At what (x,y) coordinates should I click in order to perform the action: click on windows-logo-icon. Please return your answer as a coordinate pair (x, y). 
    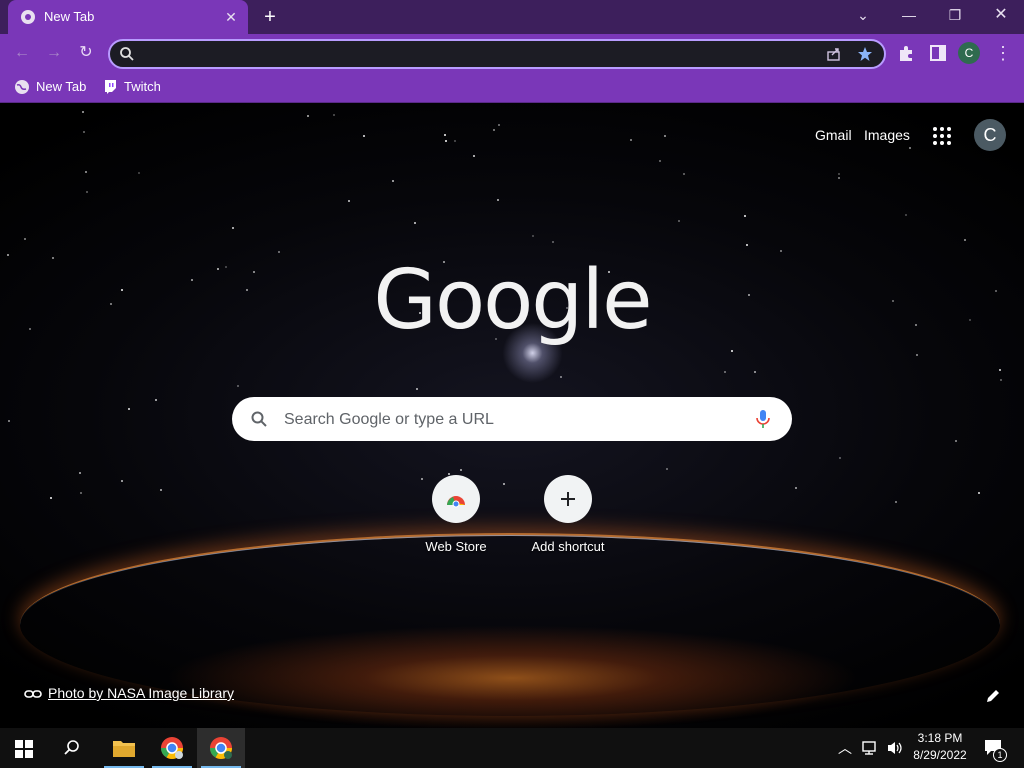
    Looking at the image, I should click on (24, 749).